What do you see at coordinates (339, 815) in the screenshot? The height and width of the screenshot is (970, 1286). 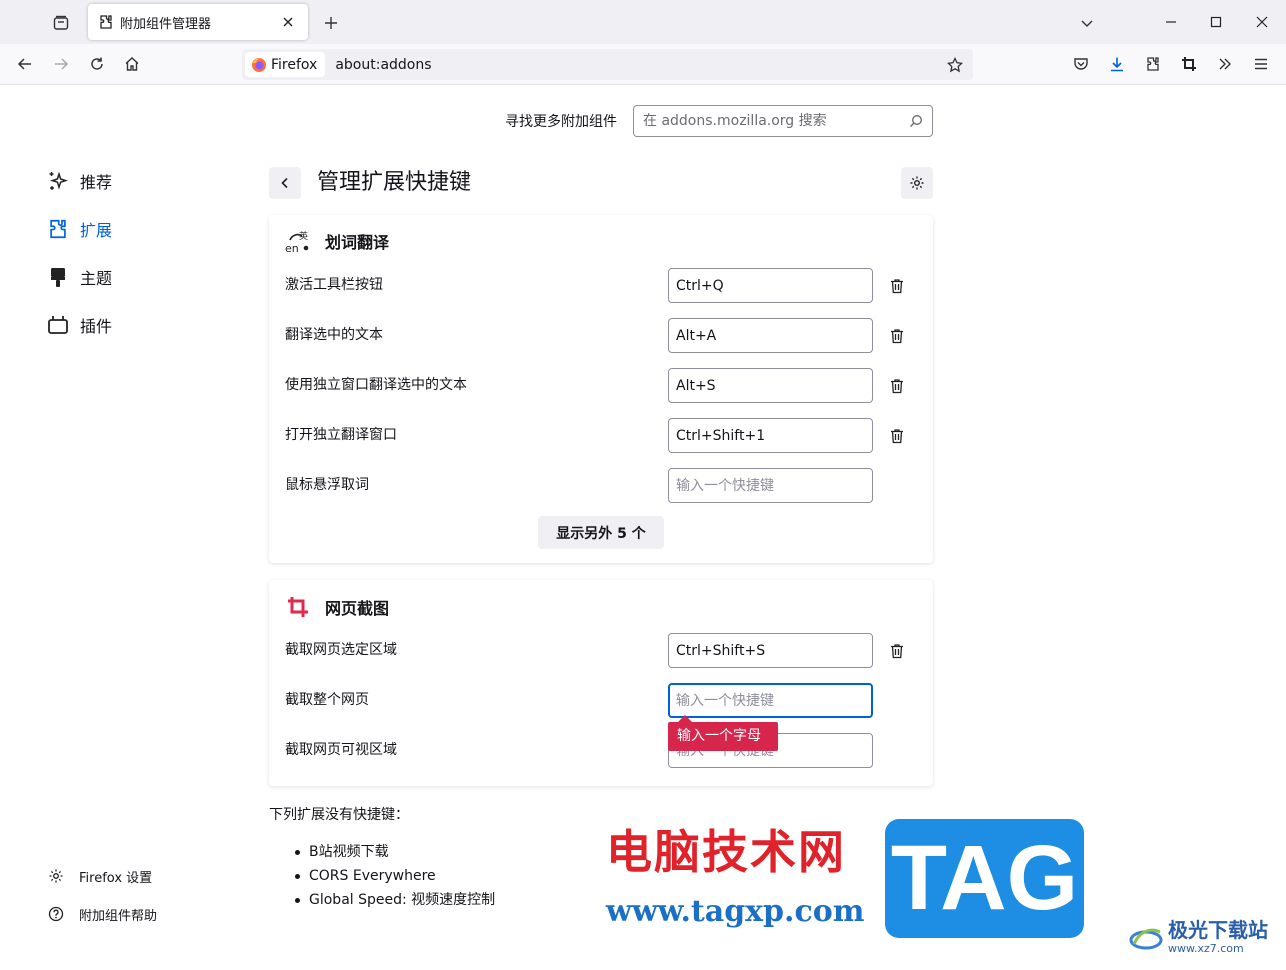 I see `no-shortcuts-title: 下列扩展没有快捷键：` at bounding box center [339, 815].